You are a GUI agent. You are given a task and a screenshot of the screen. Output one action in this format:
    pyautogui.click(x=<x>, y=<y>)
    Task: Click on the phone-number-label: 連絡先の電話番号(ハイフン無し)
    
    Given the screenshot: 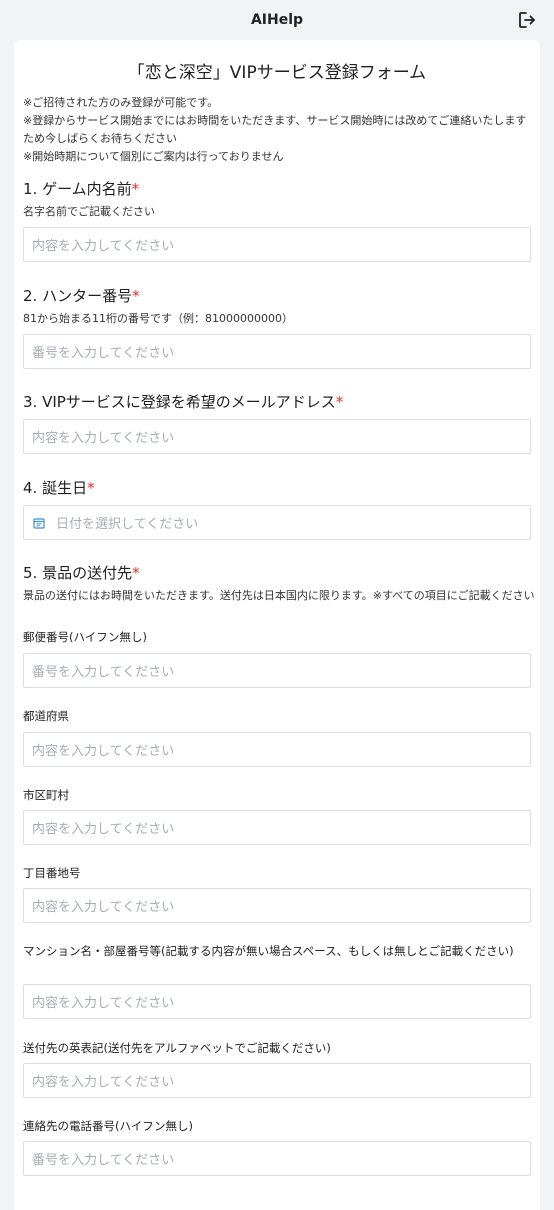 What is the action you would take?
    pyautogui.click(x=108, y=1126)
    